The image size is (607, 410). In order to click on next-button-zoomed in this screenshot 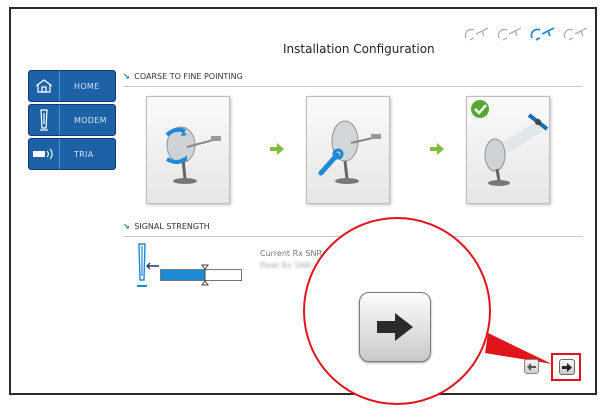, I will do `click(395, 327)`.